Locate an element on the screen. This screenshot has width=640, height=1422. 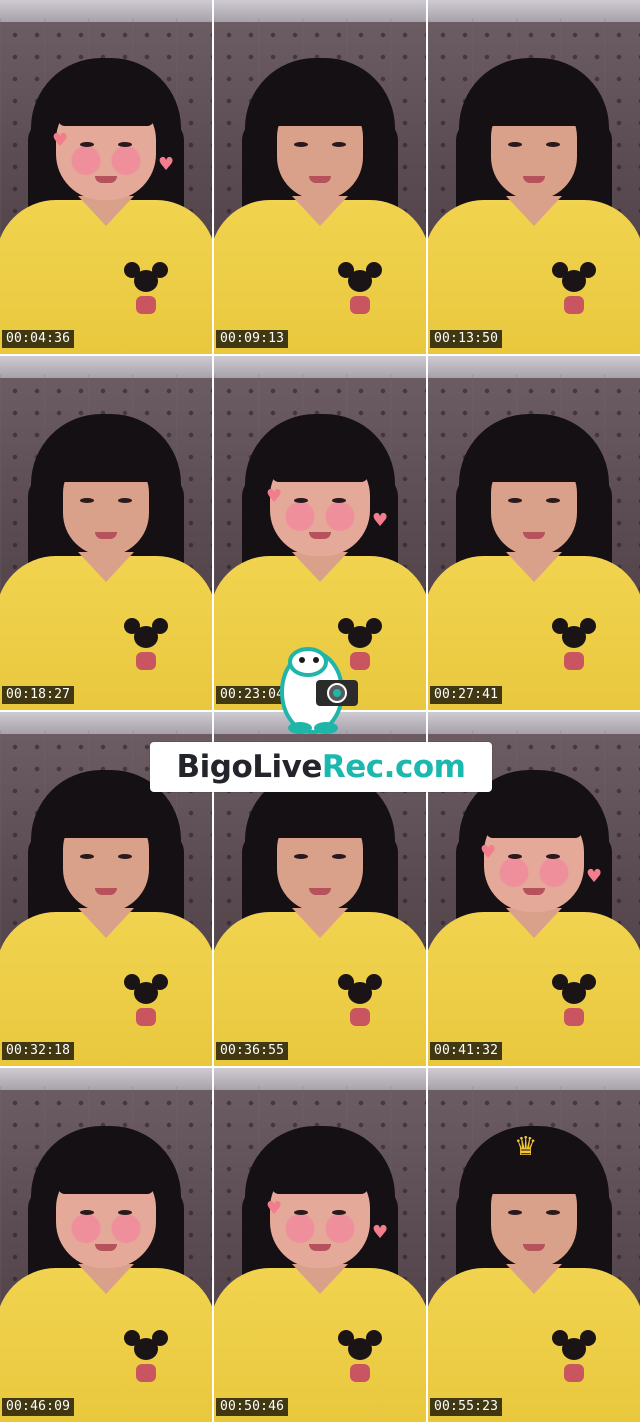
camera-mascot-icon is located at coordinates (319, 690).